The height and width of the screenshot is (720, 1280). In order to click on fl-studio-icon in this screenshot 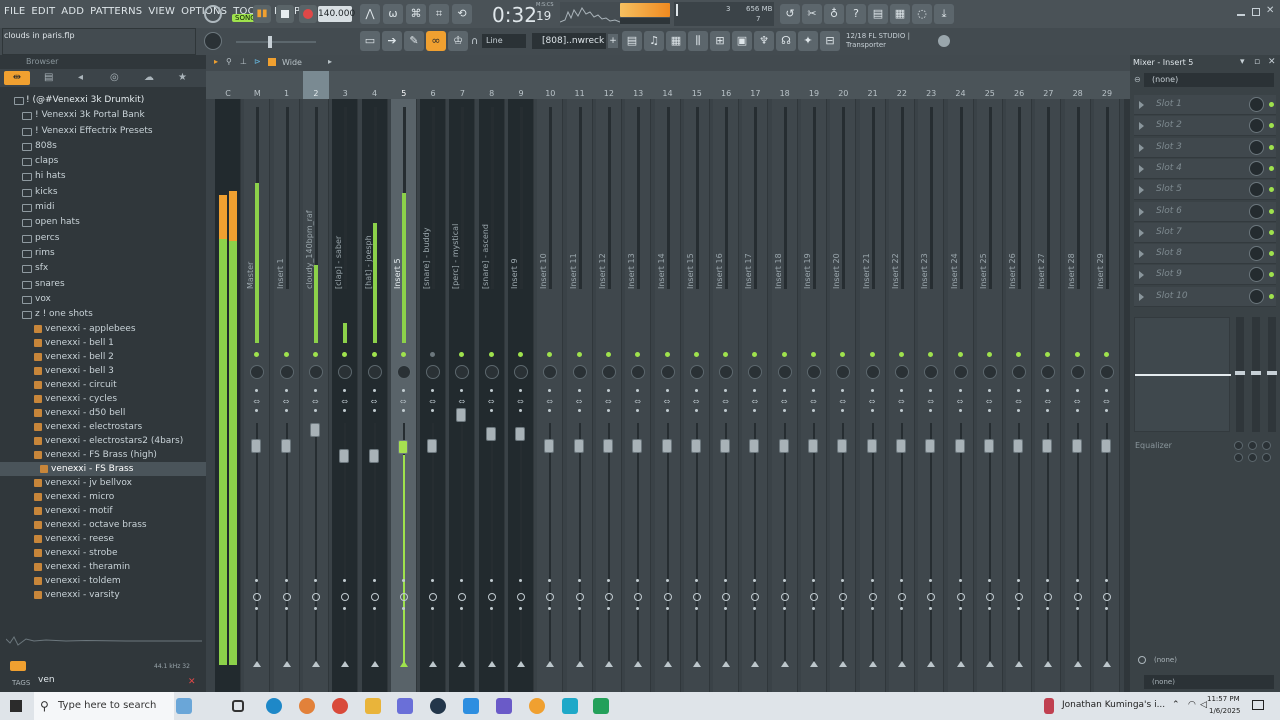, I will do `click(537, 706)`.